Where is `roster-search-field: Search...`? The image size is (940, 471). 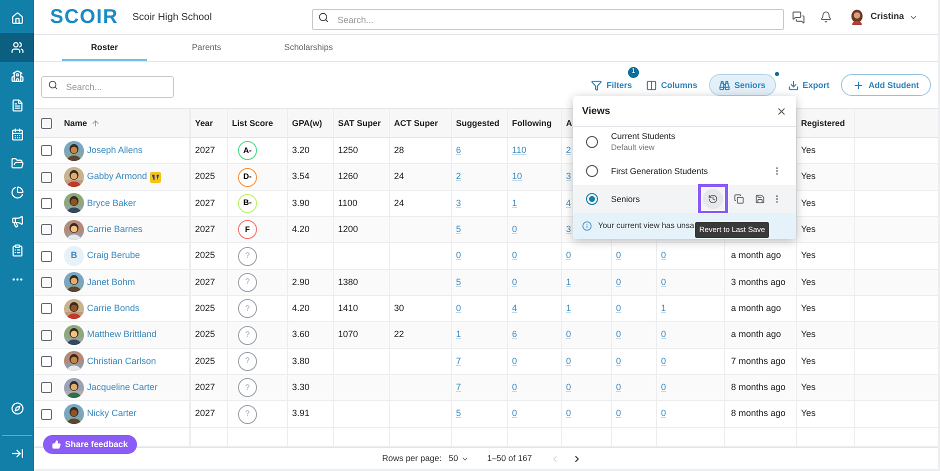 roster-search-field: Search... is located at coordinates (107, 87).